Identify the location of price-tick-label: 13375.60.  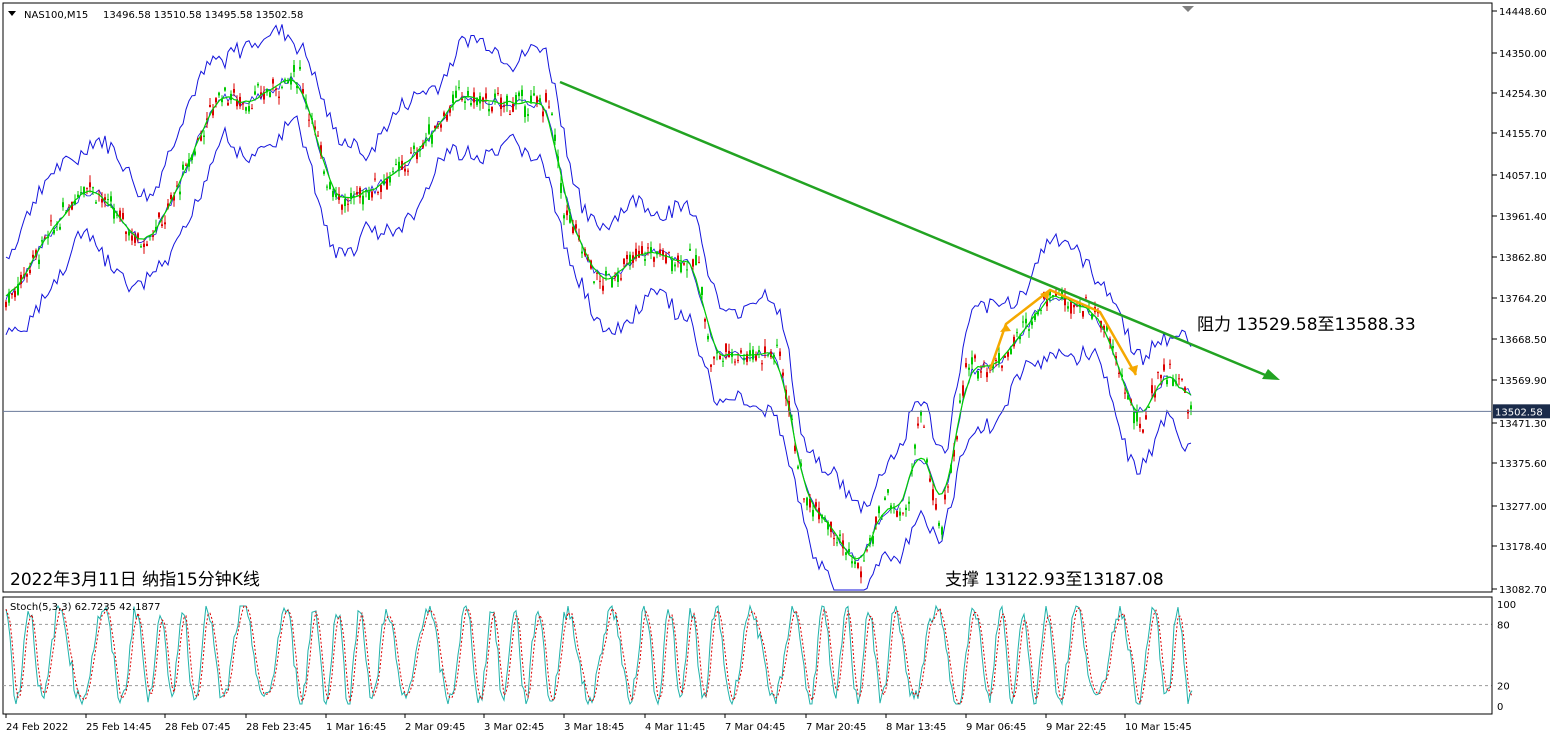
(1523, 464).